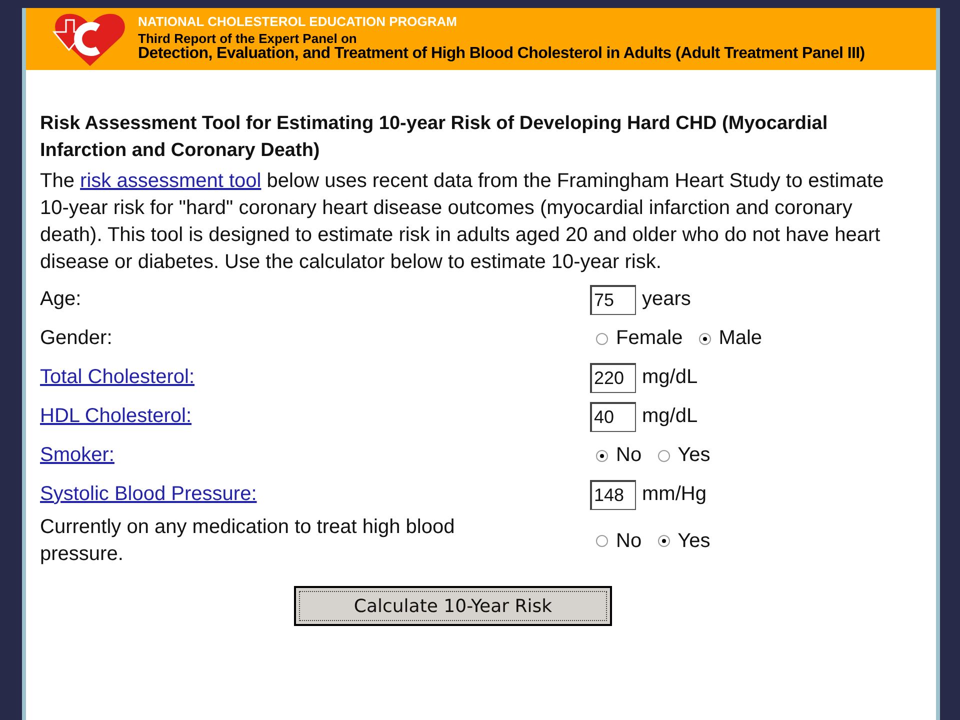  Describe the element at coordinates (613, 377) in the screenshot. I see `input-field: 220` at that location.